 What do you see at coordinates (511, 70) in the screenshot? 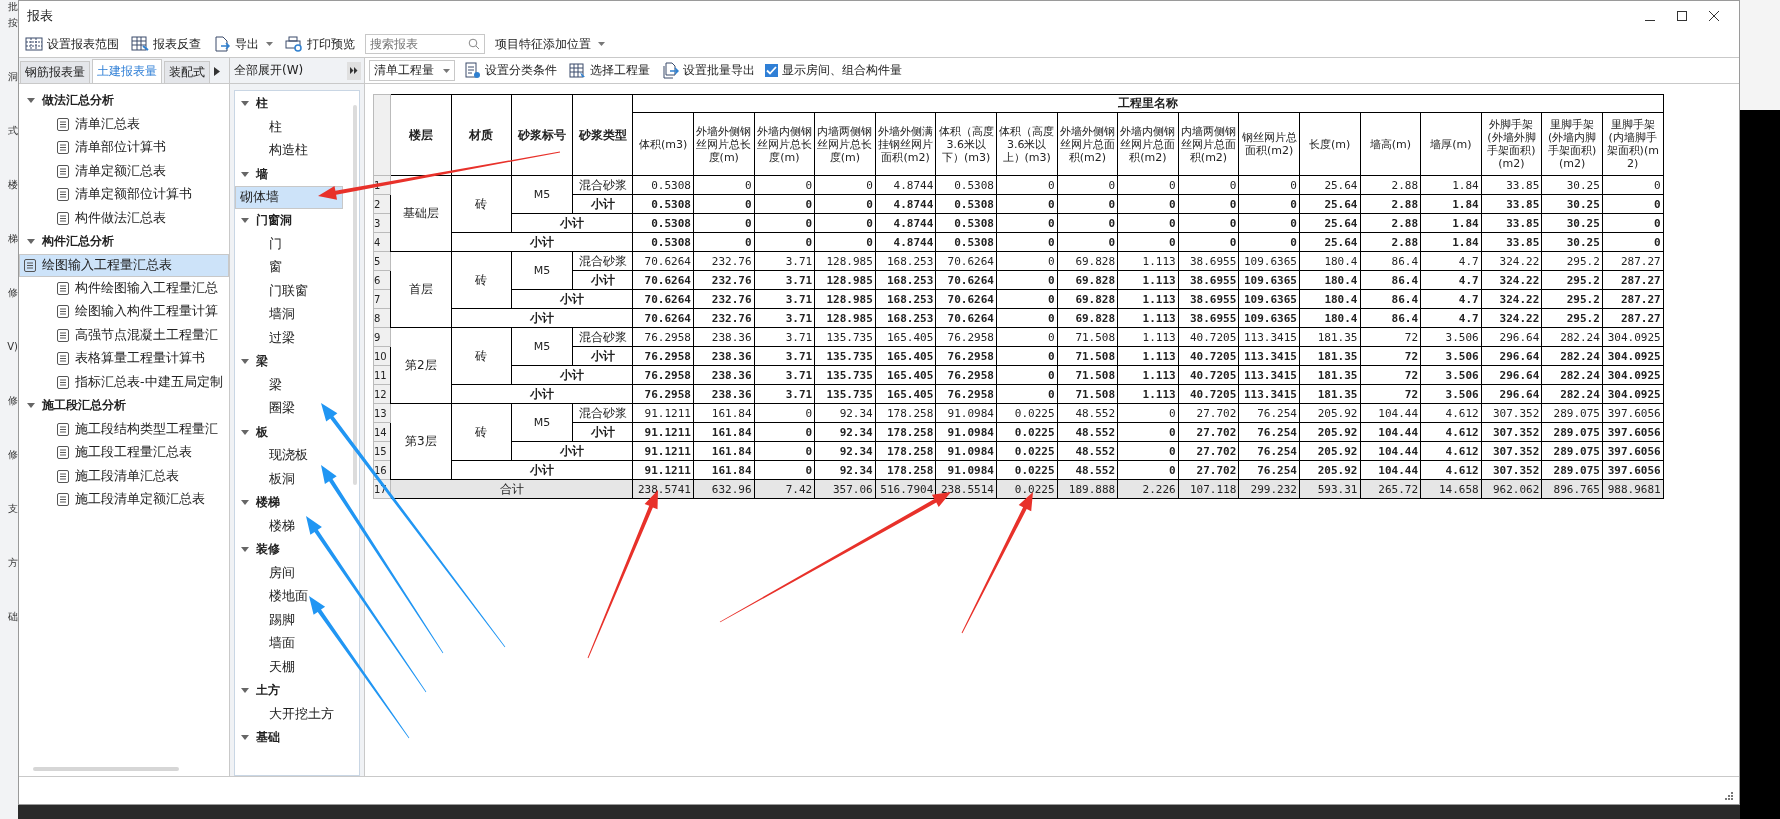
I see `toolbar-button: 设置分类条件` at bounding box center [511, 70].